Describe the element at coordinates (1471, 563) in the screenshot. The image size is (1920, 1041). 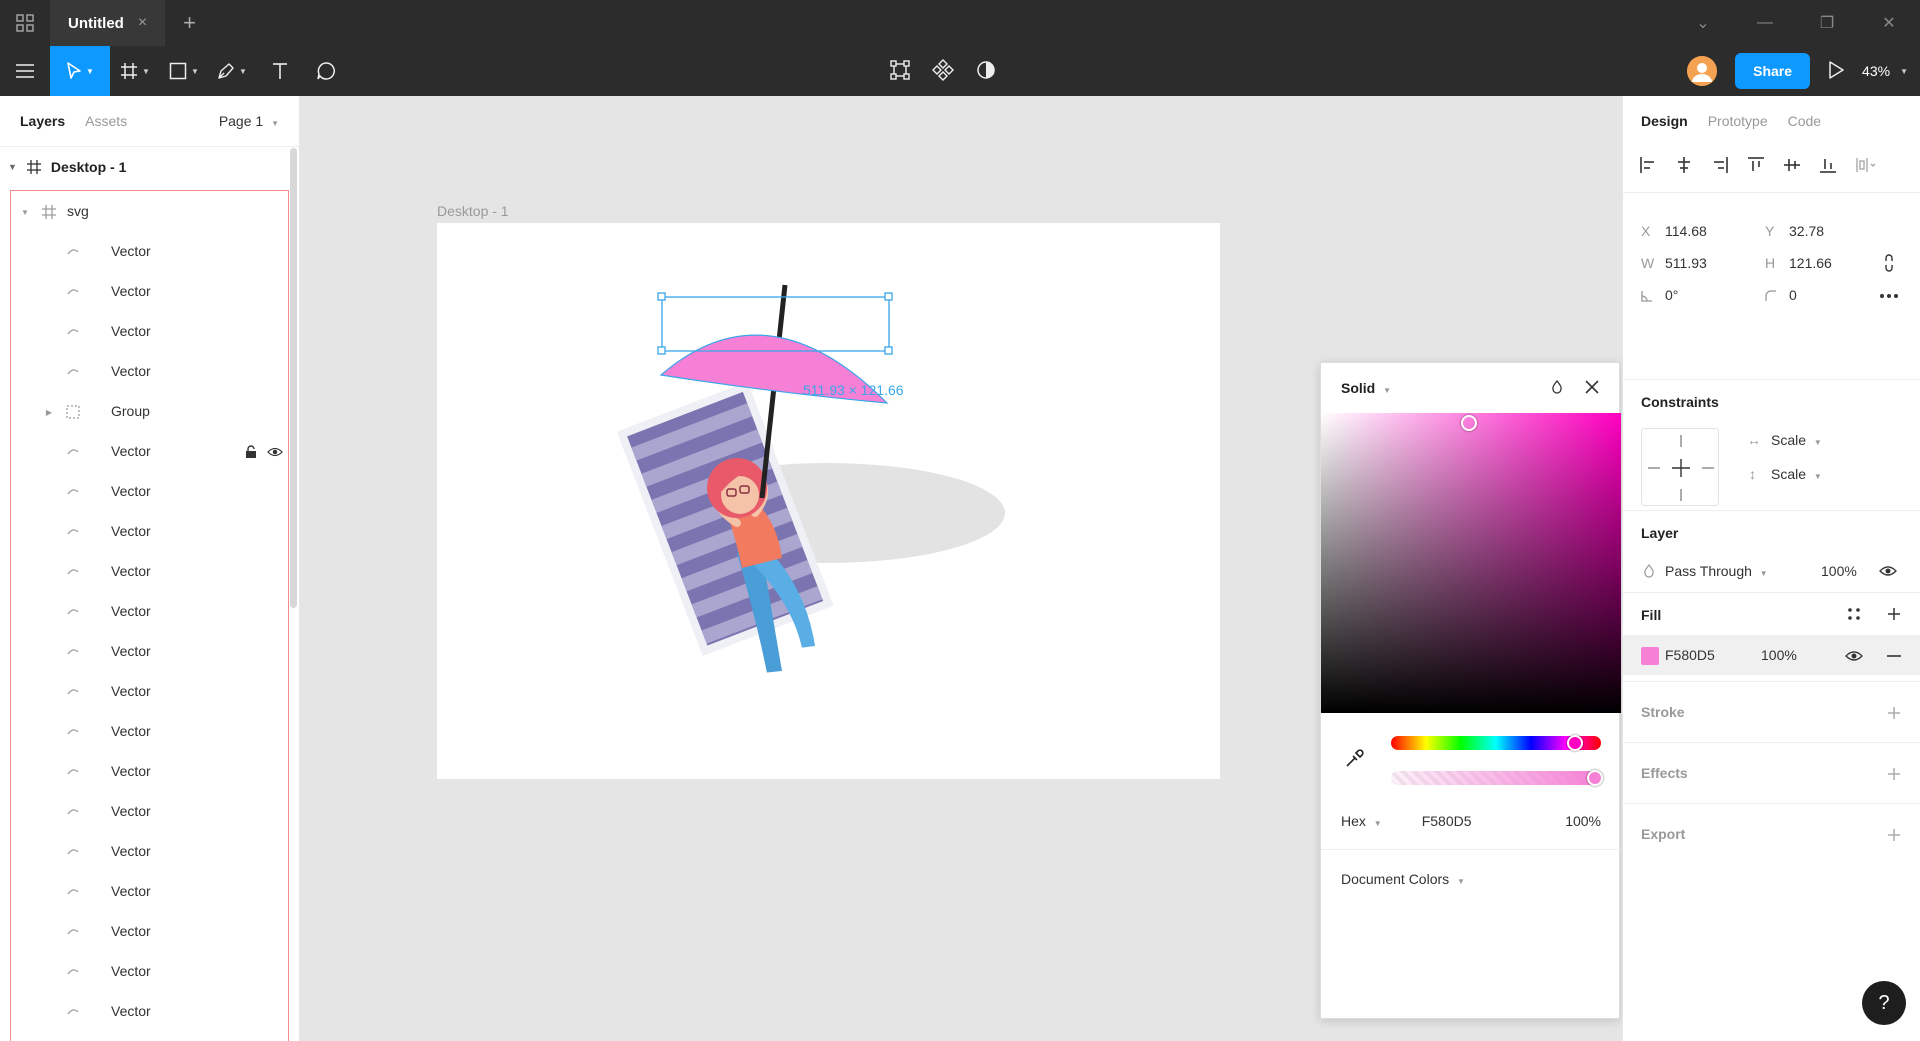
I see `saturation-value-area` at that location.